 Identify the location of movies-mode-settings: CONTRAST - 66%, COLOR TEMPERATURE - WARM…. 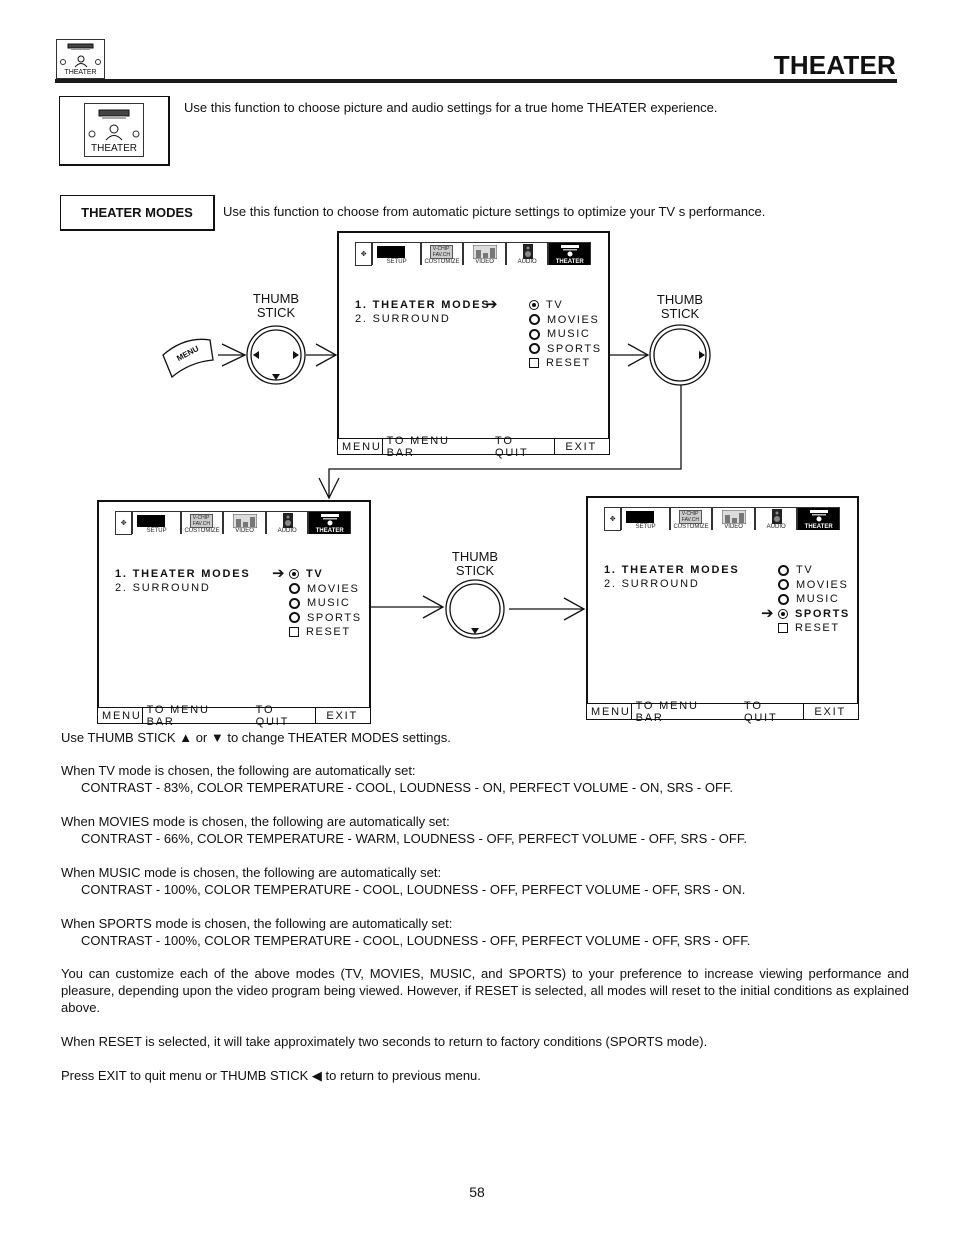
(414, 838).